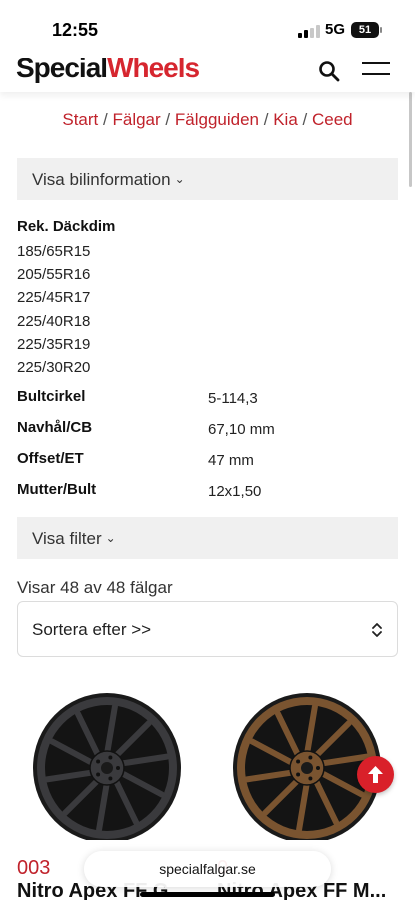  Describe the element at coordinates (309, 31) in the screenshot. I see `signal-icon` at that location.